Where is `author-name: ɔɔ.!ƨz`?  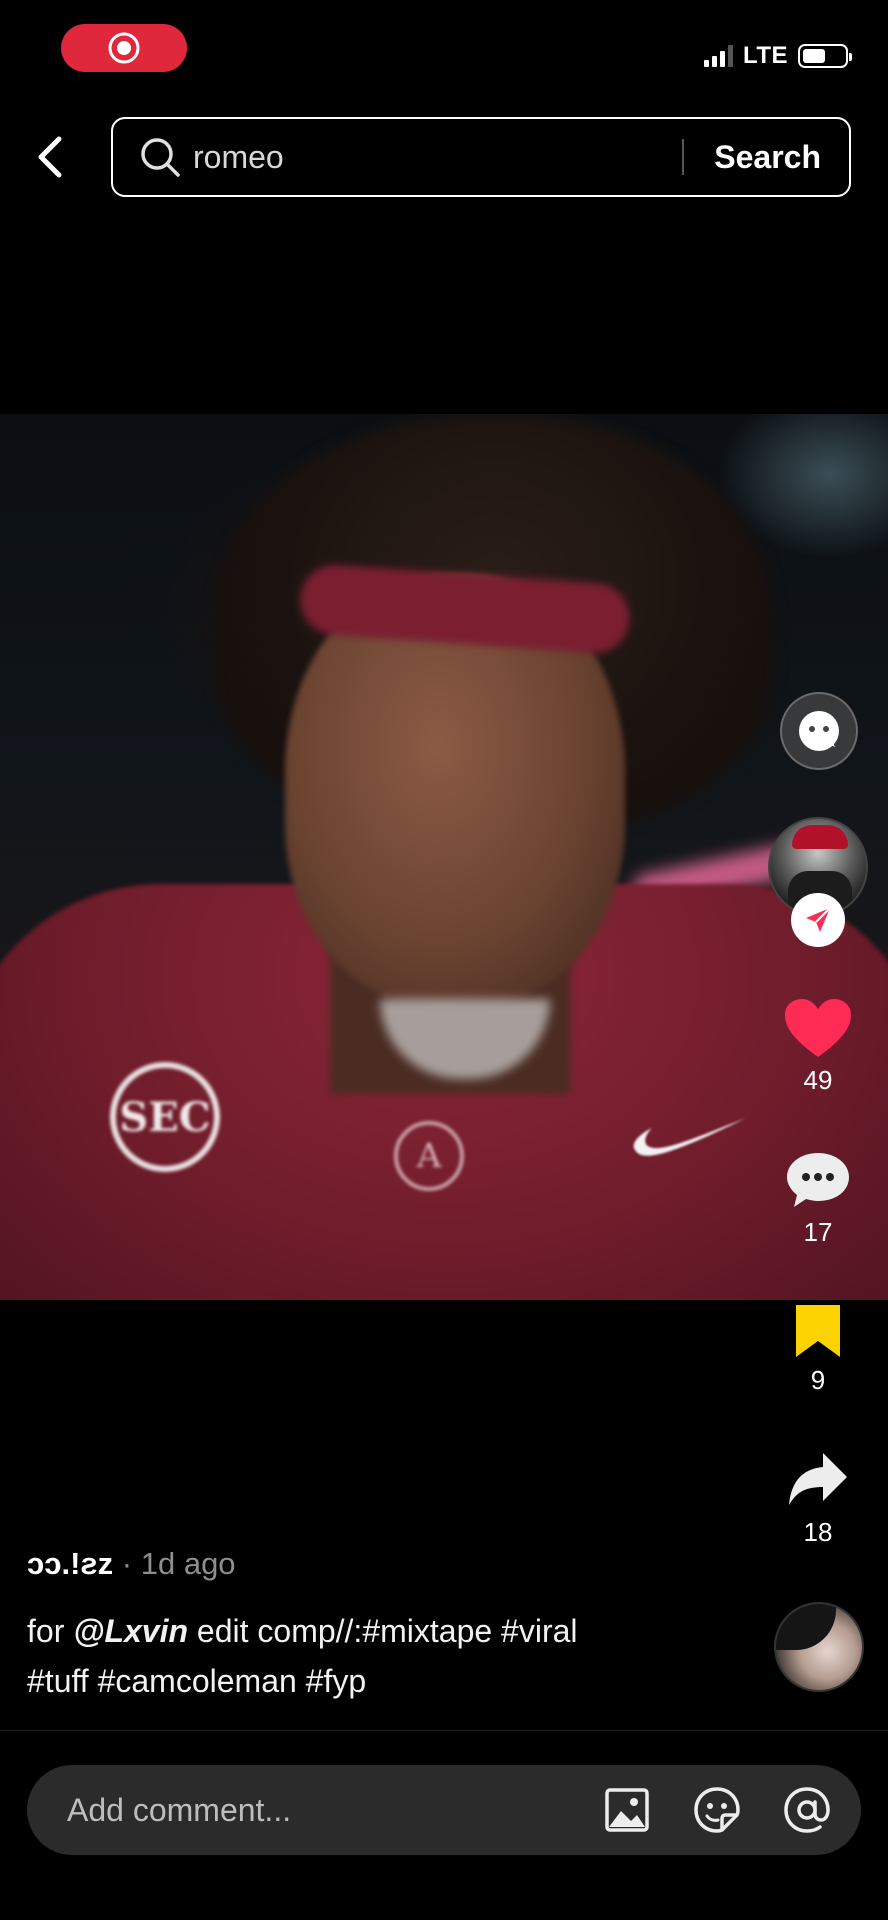
author-name: ɔɔ.!ƨz is located at coordinates (70, 1563).